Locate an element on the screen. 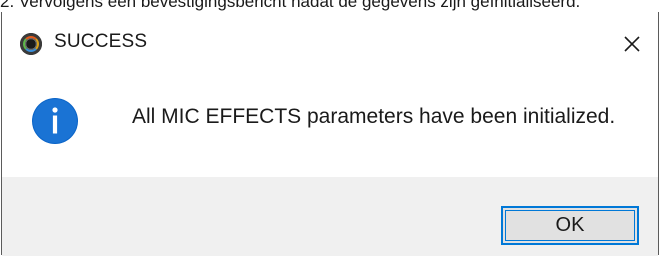 This screenshot has height=256, width=664. info-icon is located at coordinates (55, 121).